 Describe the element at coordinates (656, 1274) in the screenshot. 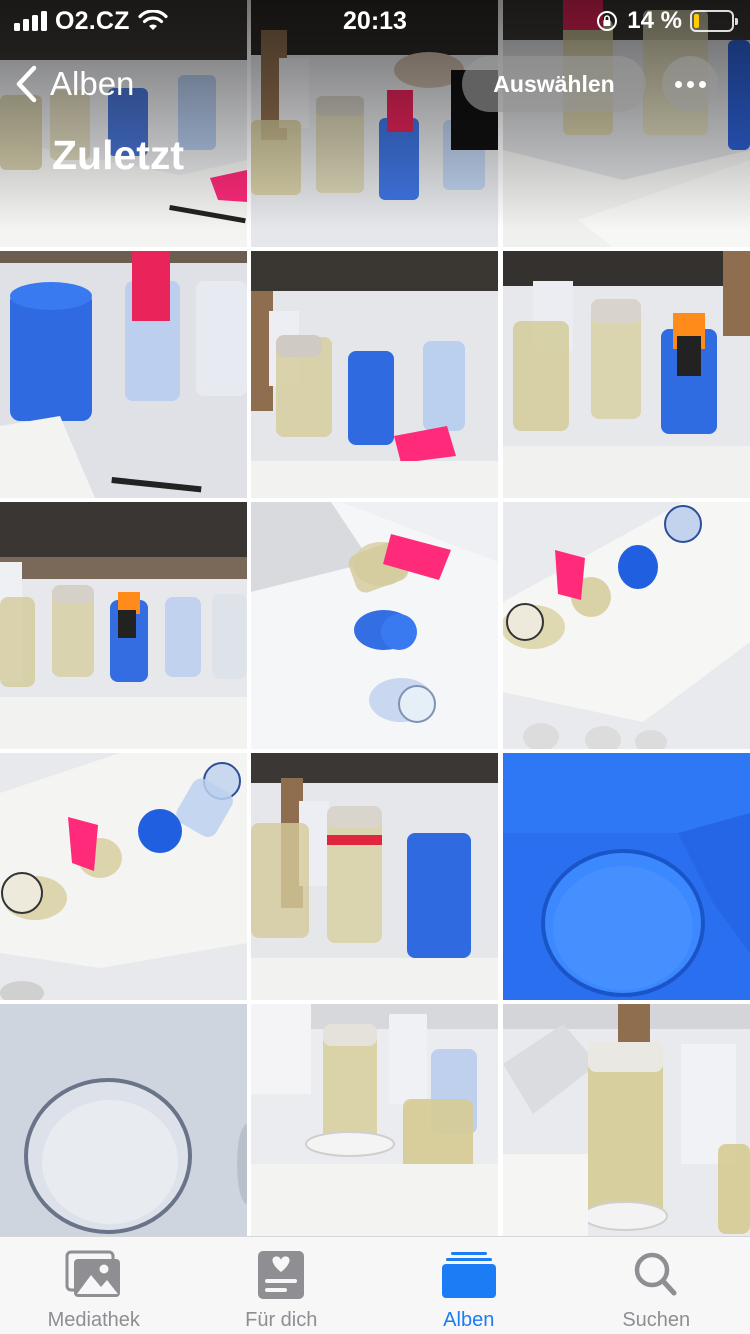

I see `search-icon` at that location.